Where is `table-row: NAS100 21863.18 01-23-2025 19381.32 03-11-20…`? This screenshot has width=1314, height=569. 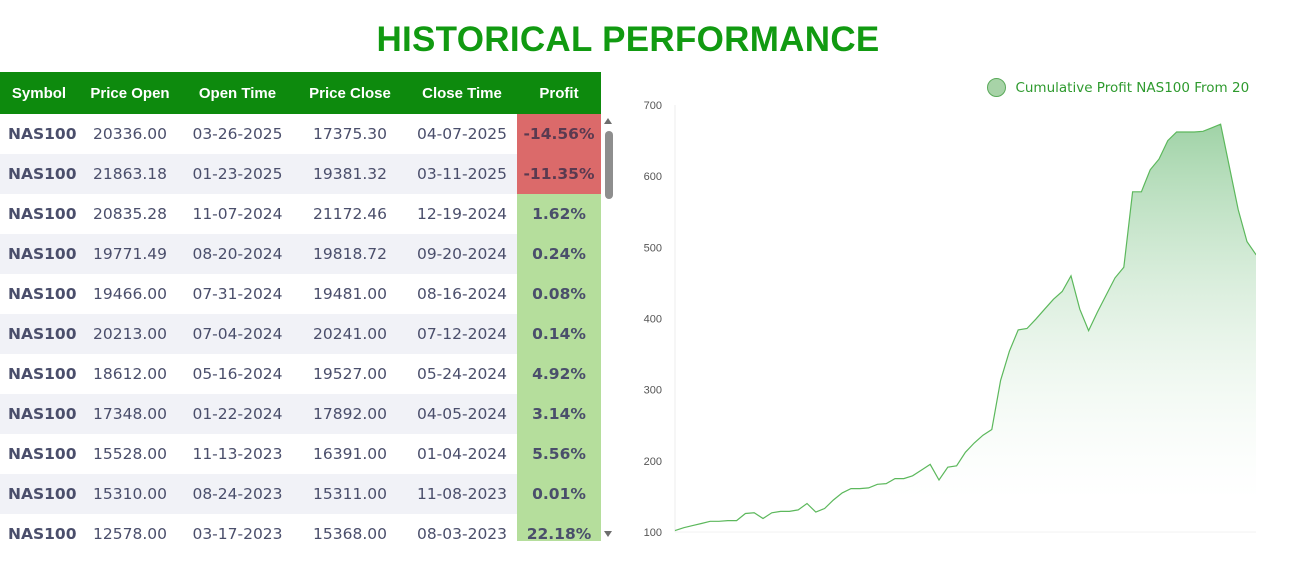 table-row: NAS100 21863.18 01-23-2025 19381.32 03-11-20… is located at coordinates (300, 174).